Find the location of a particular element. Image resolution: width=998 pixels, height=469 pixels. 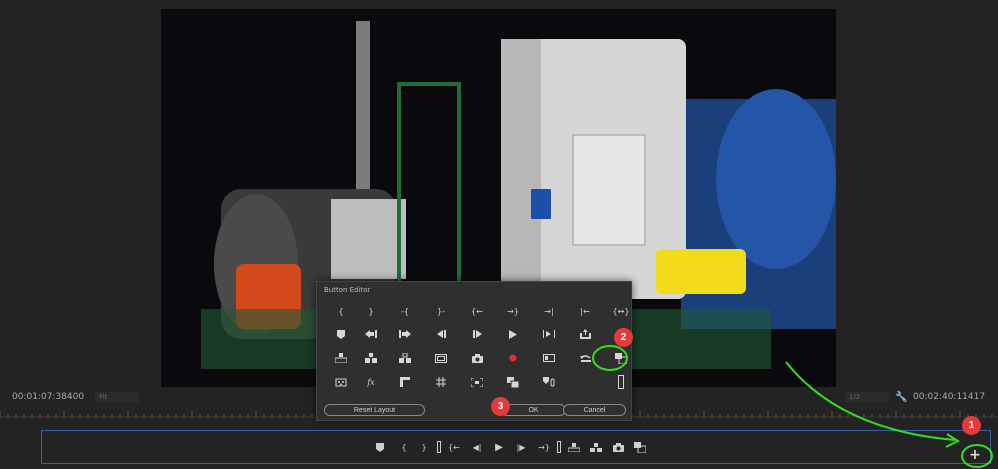

go-to-next-edit-grid-button: →| is located at coordinates (549, 311).